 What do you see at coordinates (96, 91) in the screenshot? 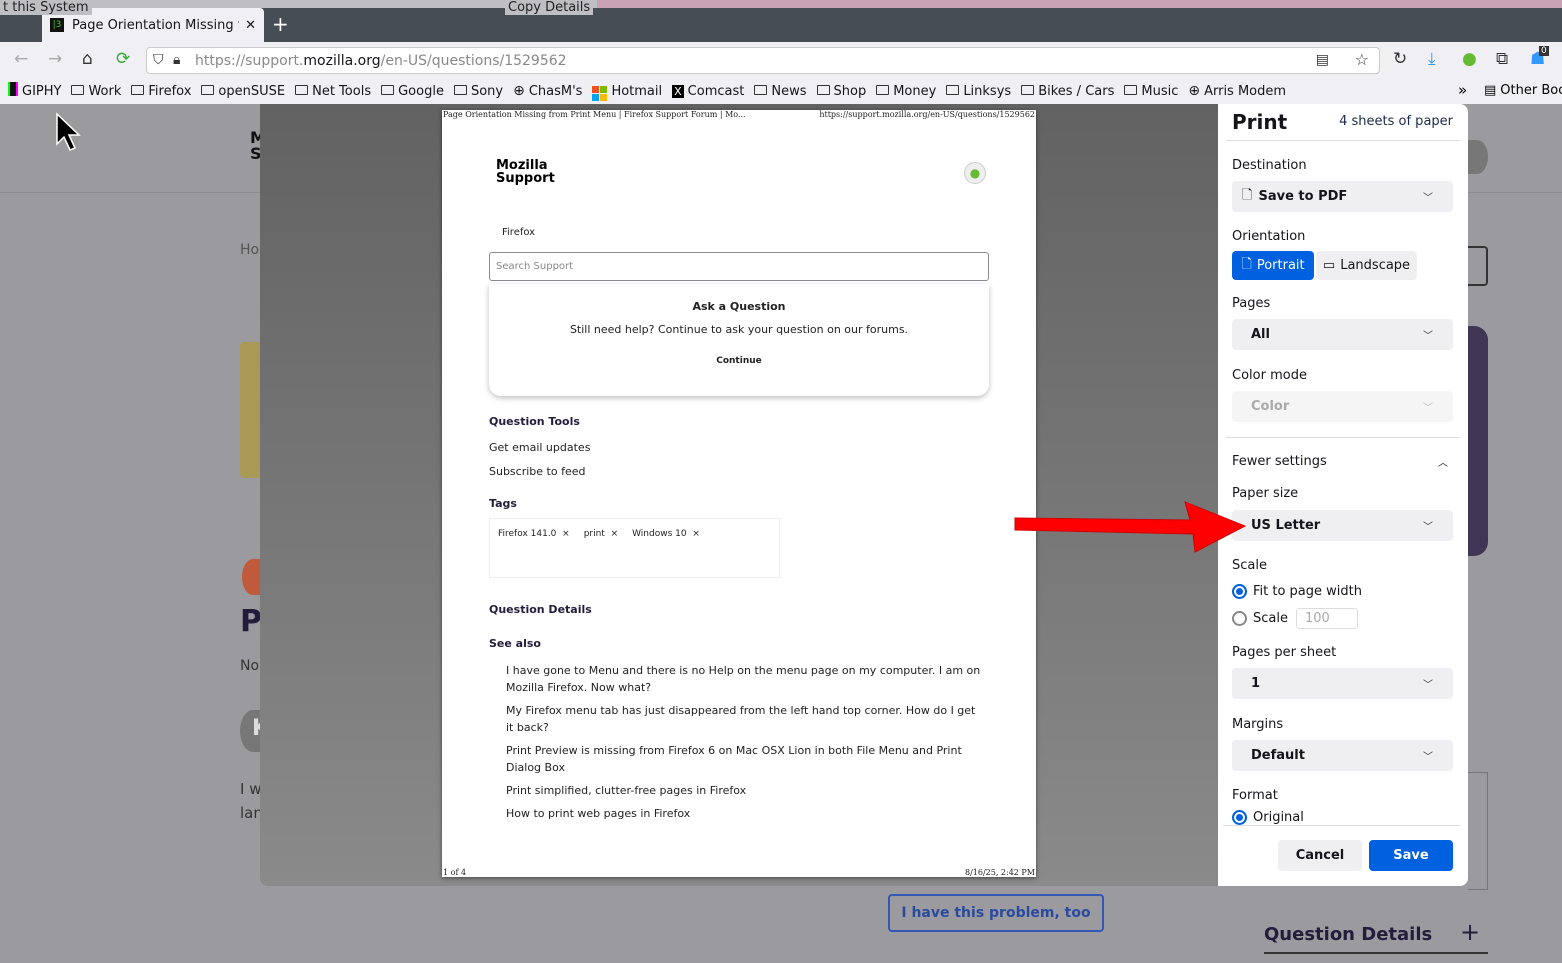
I see `bookmark-work: Work` at bounding box center [96, 91].